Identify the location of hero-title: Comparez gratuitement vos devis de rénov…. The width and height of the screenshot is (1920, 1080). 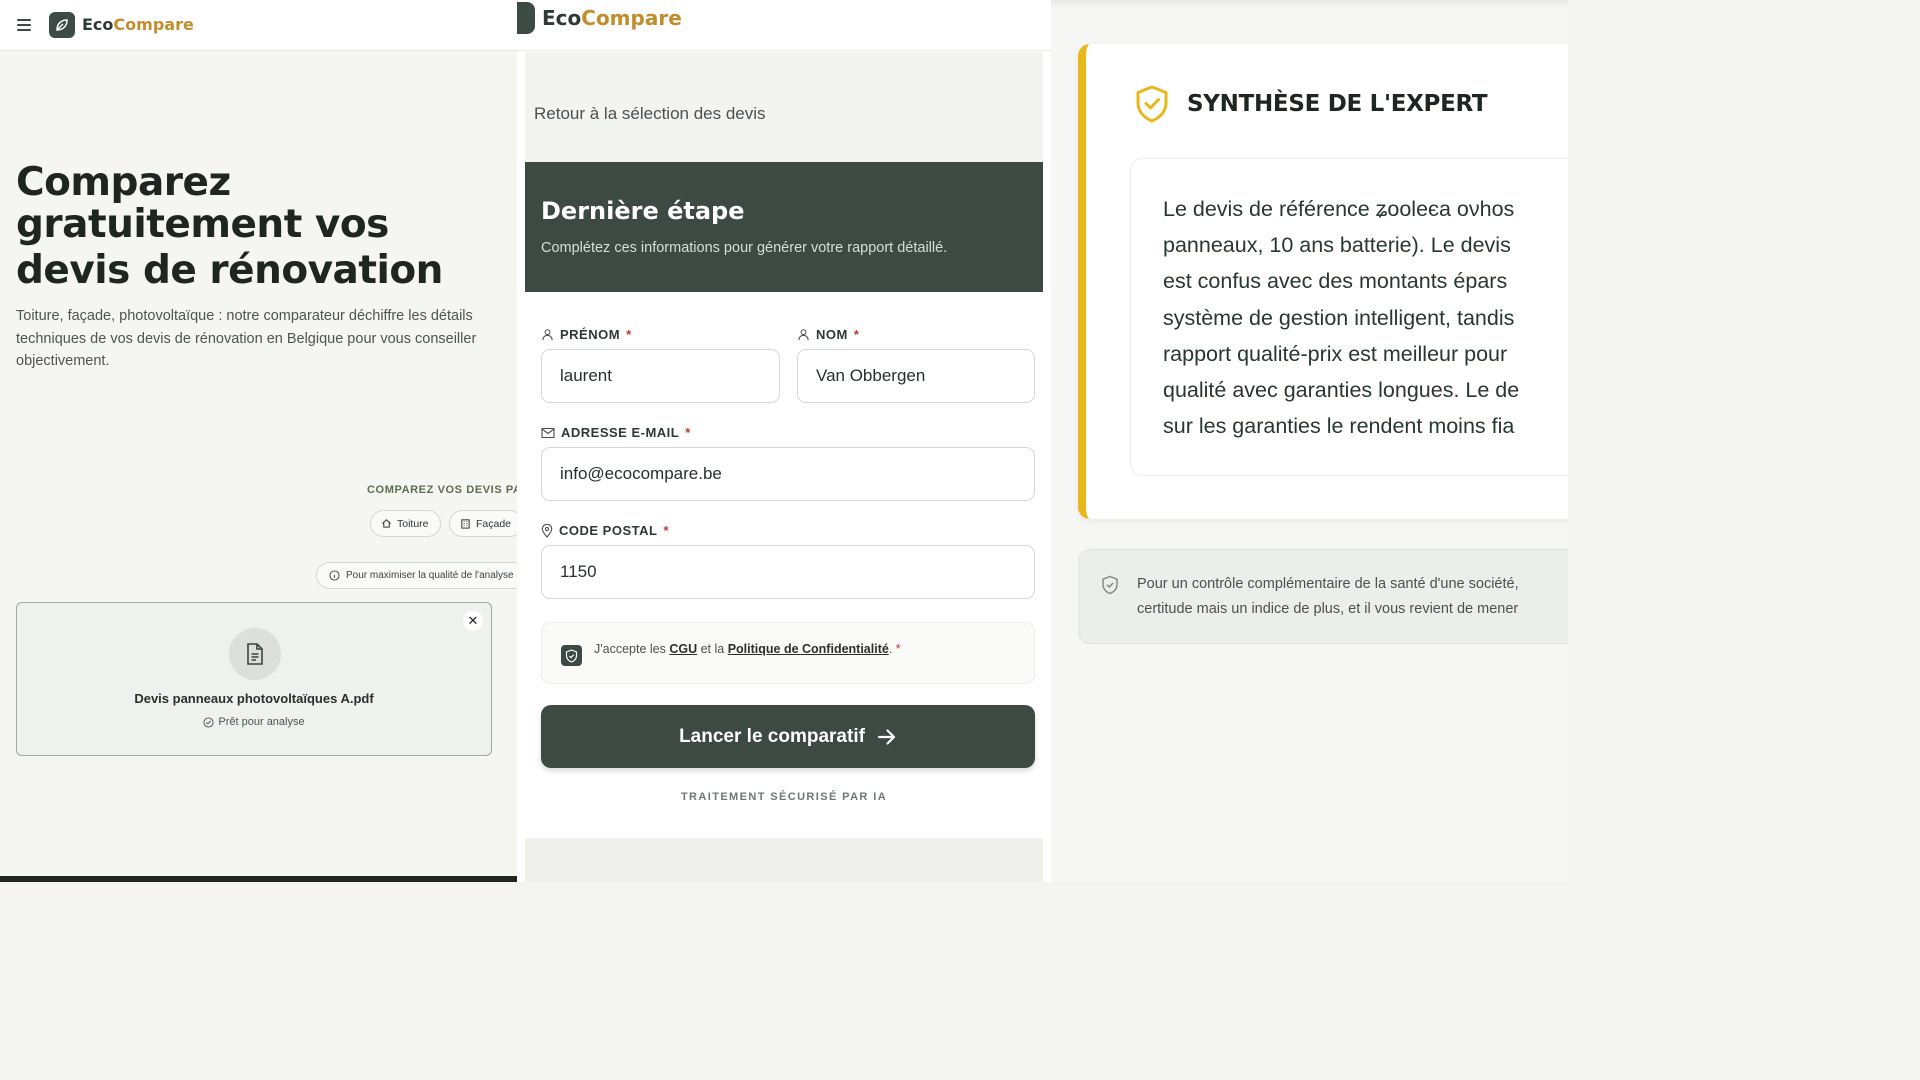
(256, 227).